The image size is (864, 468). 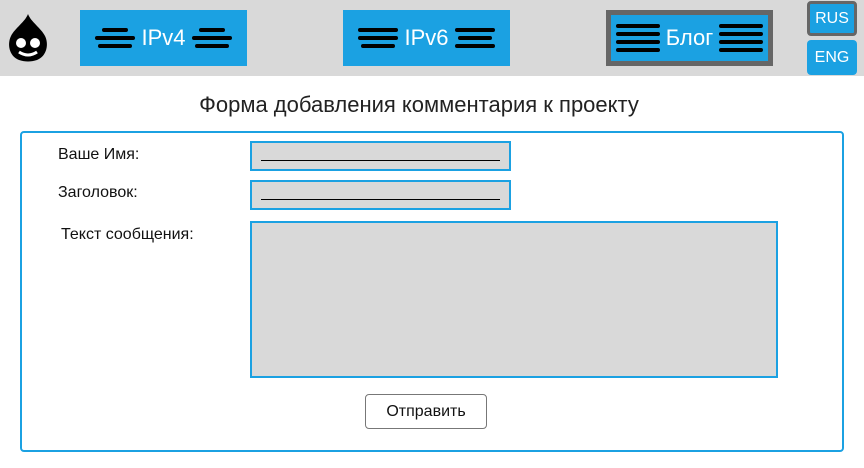 I want to click on title-input, so click(x=380, y=195).